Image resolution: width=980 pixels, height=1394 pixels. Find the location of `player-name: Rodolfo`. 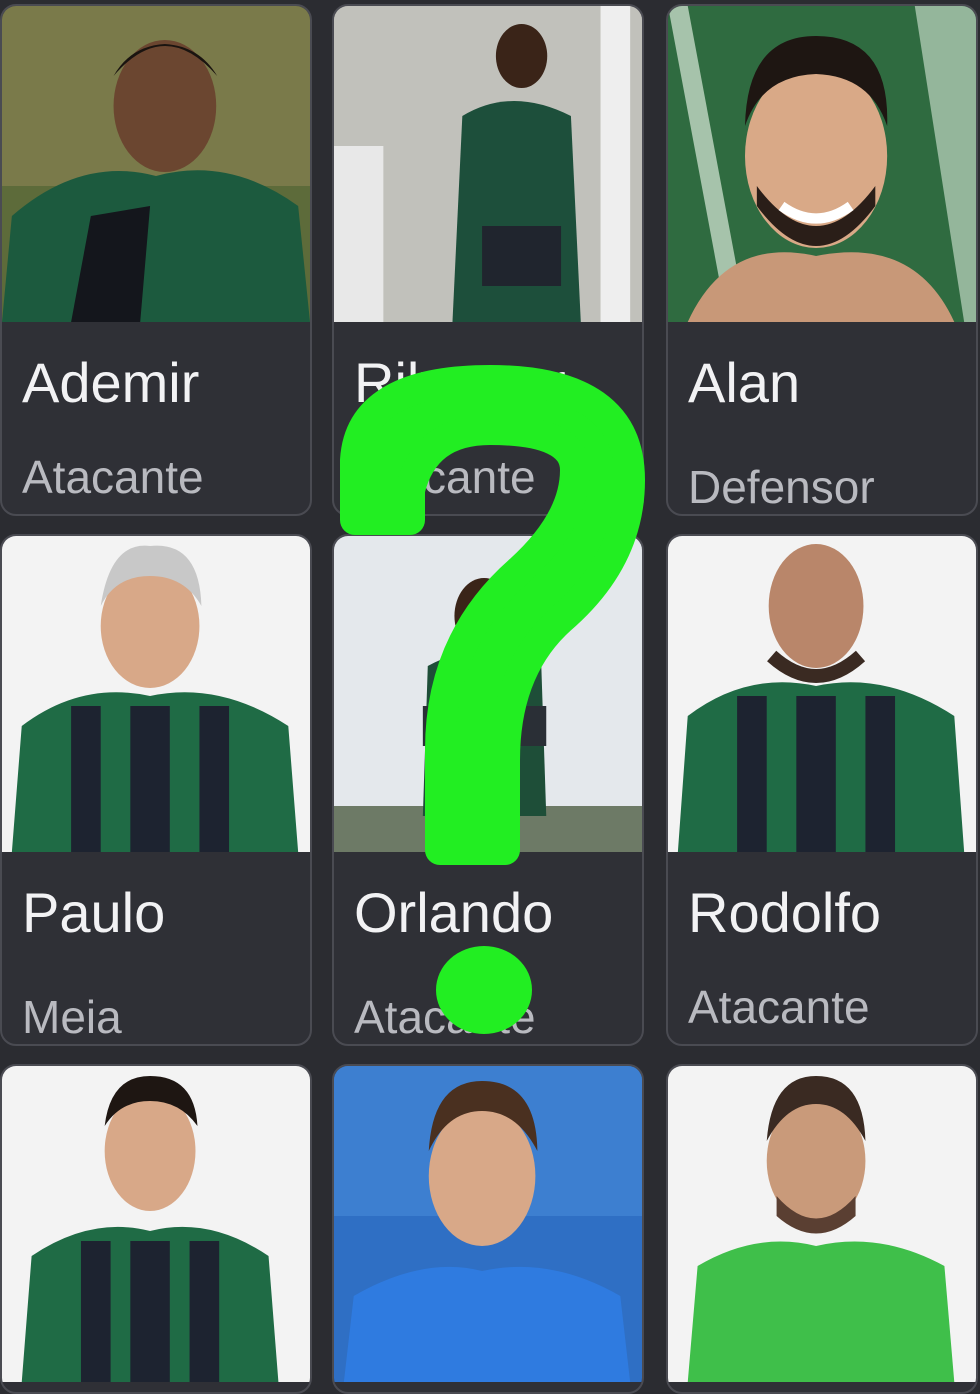

player-name: Rodolfo is located at coordinates (785, 912).